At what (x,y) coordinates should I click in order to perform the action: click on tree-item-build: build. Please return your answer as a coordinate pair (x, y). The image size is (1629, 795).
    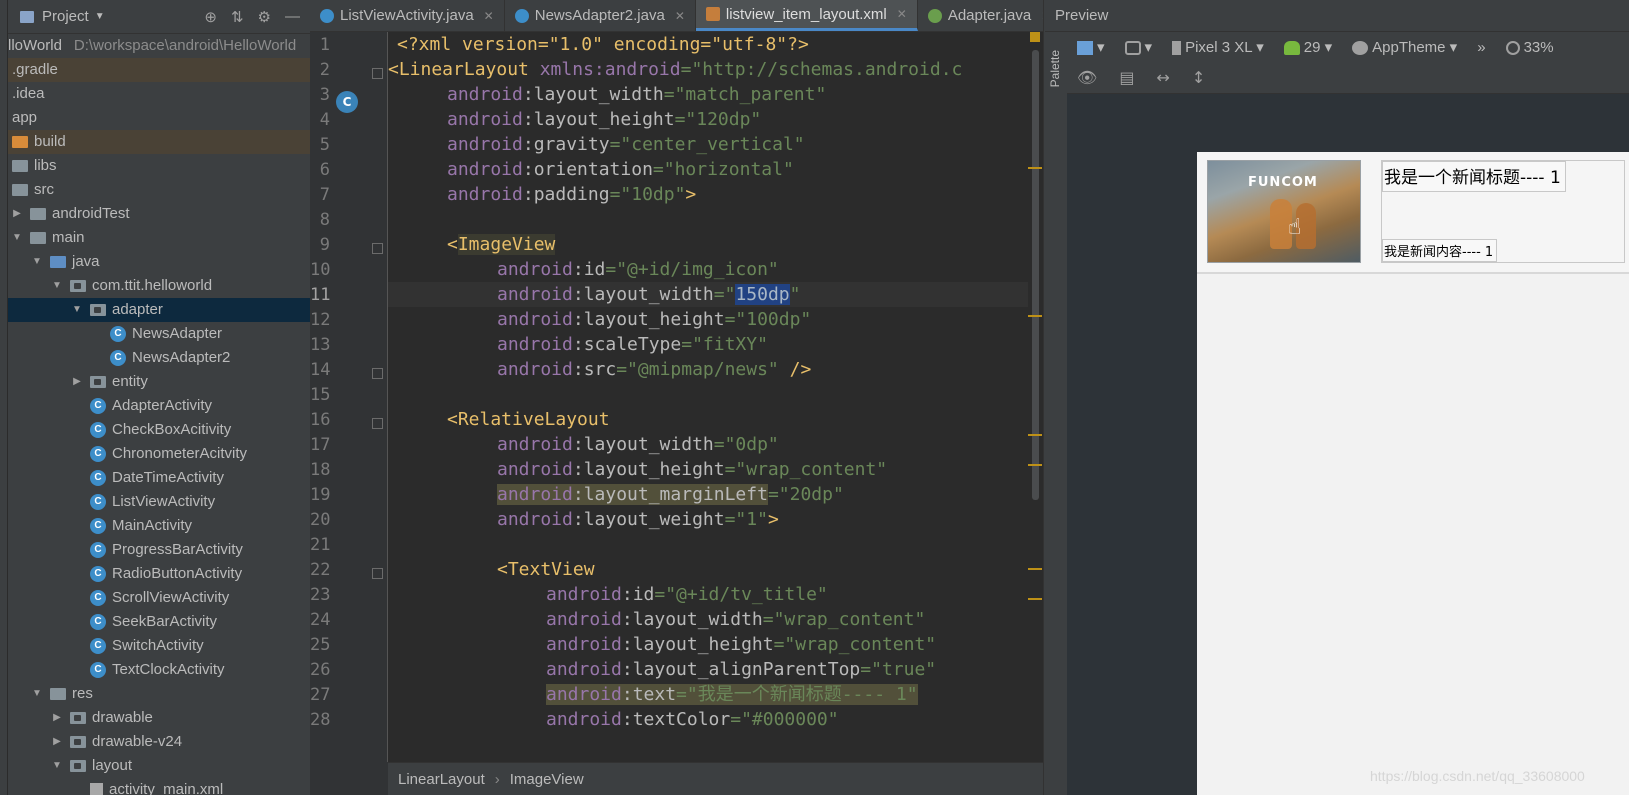
    Looking at the image, I should click on (159, 142).